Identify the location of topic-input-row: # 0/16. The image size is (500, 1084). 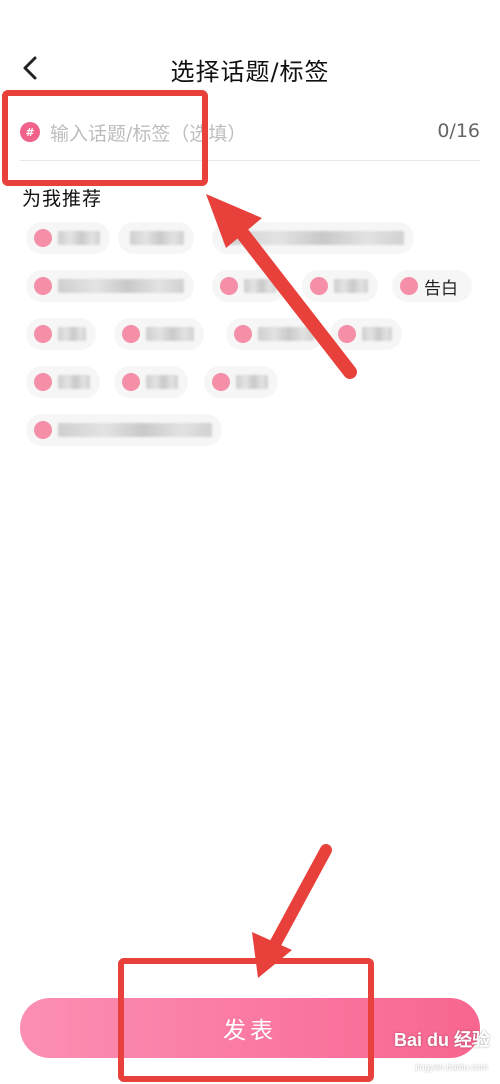
(250, 136).